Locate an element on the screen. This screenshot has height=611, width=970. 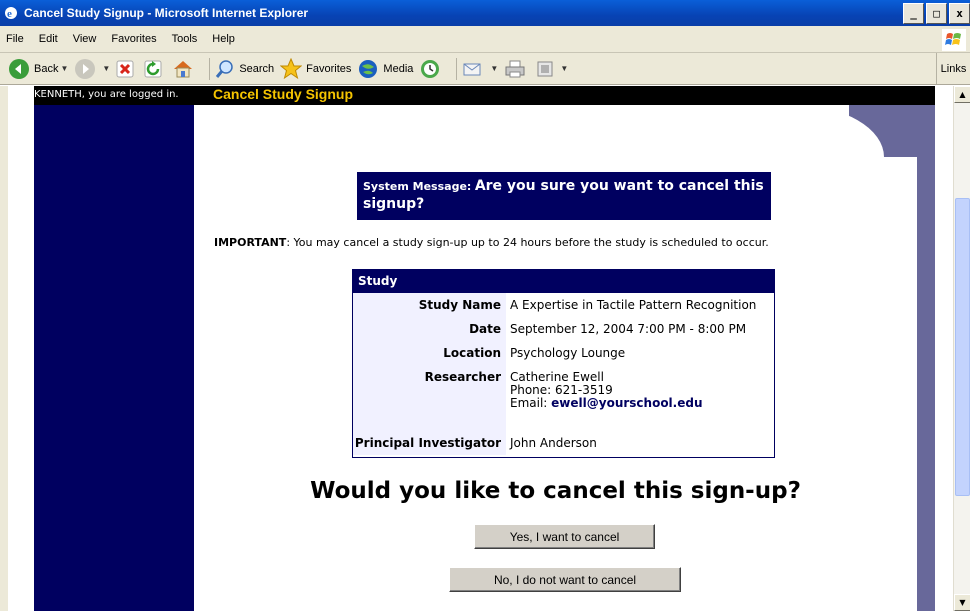
print-button is located at coordinates (517, 69).